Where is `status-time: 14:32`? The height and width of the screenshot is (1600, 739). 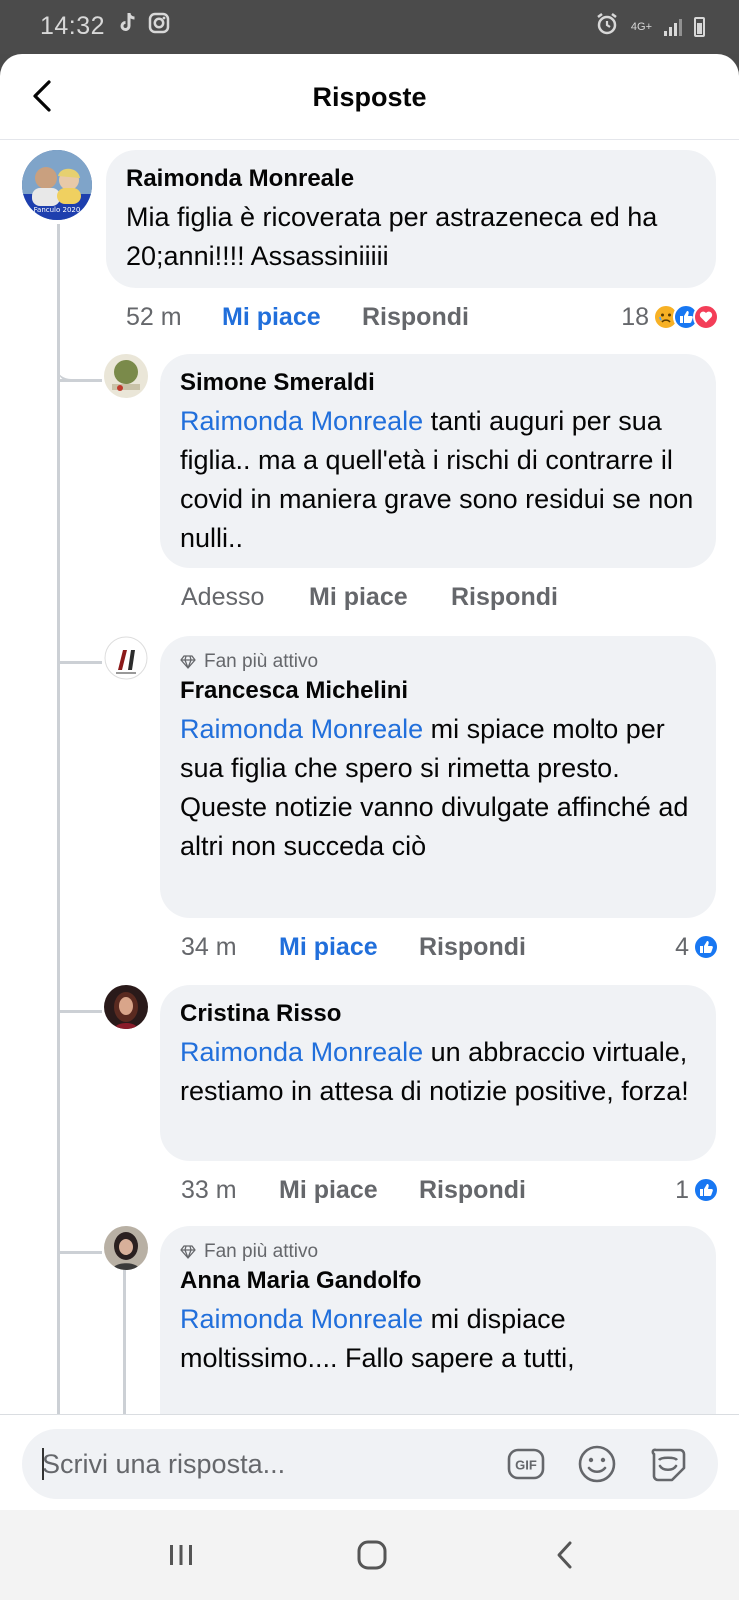
status-time: 14:32 is located at coordinates (73, 26).